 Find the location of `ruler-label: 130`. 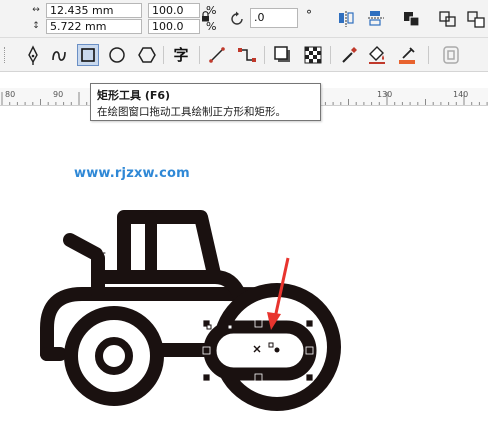

ruler-label: 130 is located at coordinates (385, 94).